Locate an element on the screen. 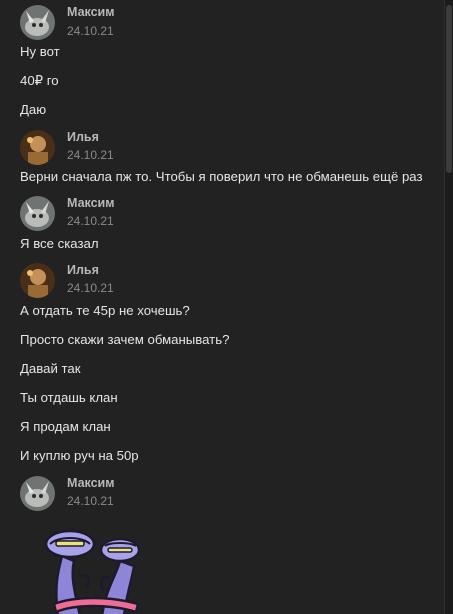  message-text: Я все сказал is located at coordinates (59, 243).